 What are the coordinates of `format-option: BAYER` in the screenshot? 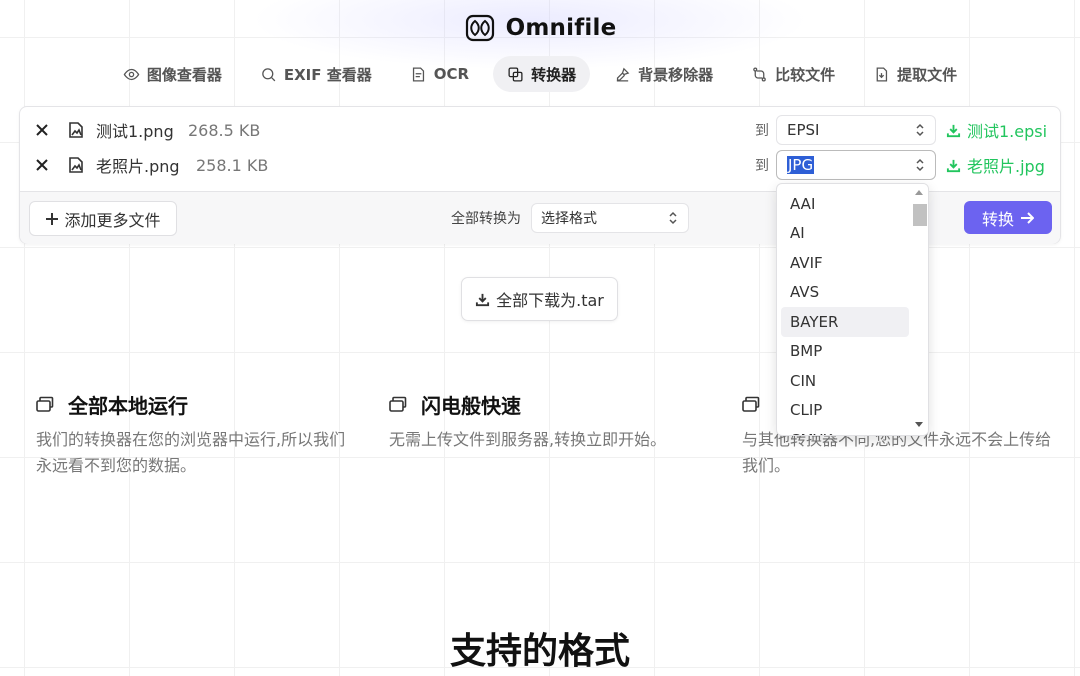 It's located at (845, 322).